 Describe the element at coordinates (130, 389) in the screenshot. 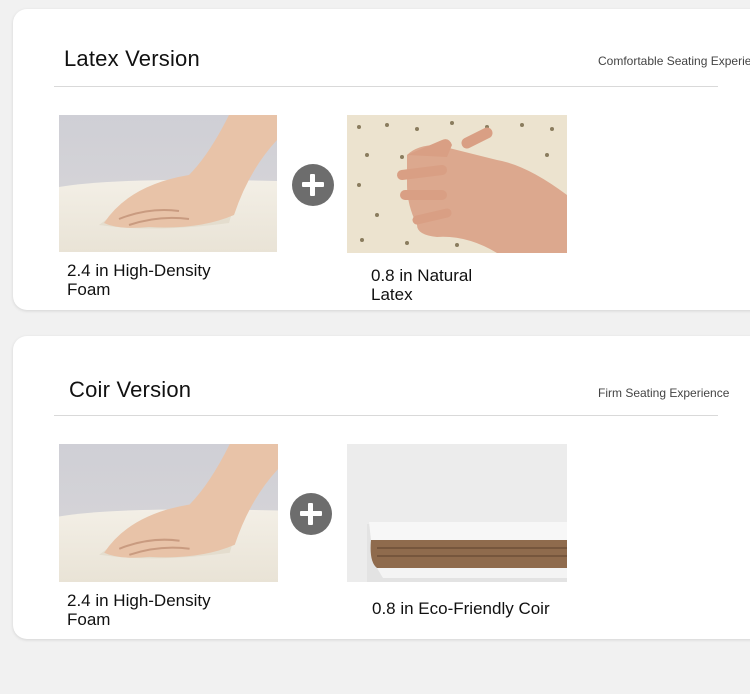

I see `coir-version-title: Coir Version` at that location.